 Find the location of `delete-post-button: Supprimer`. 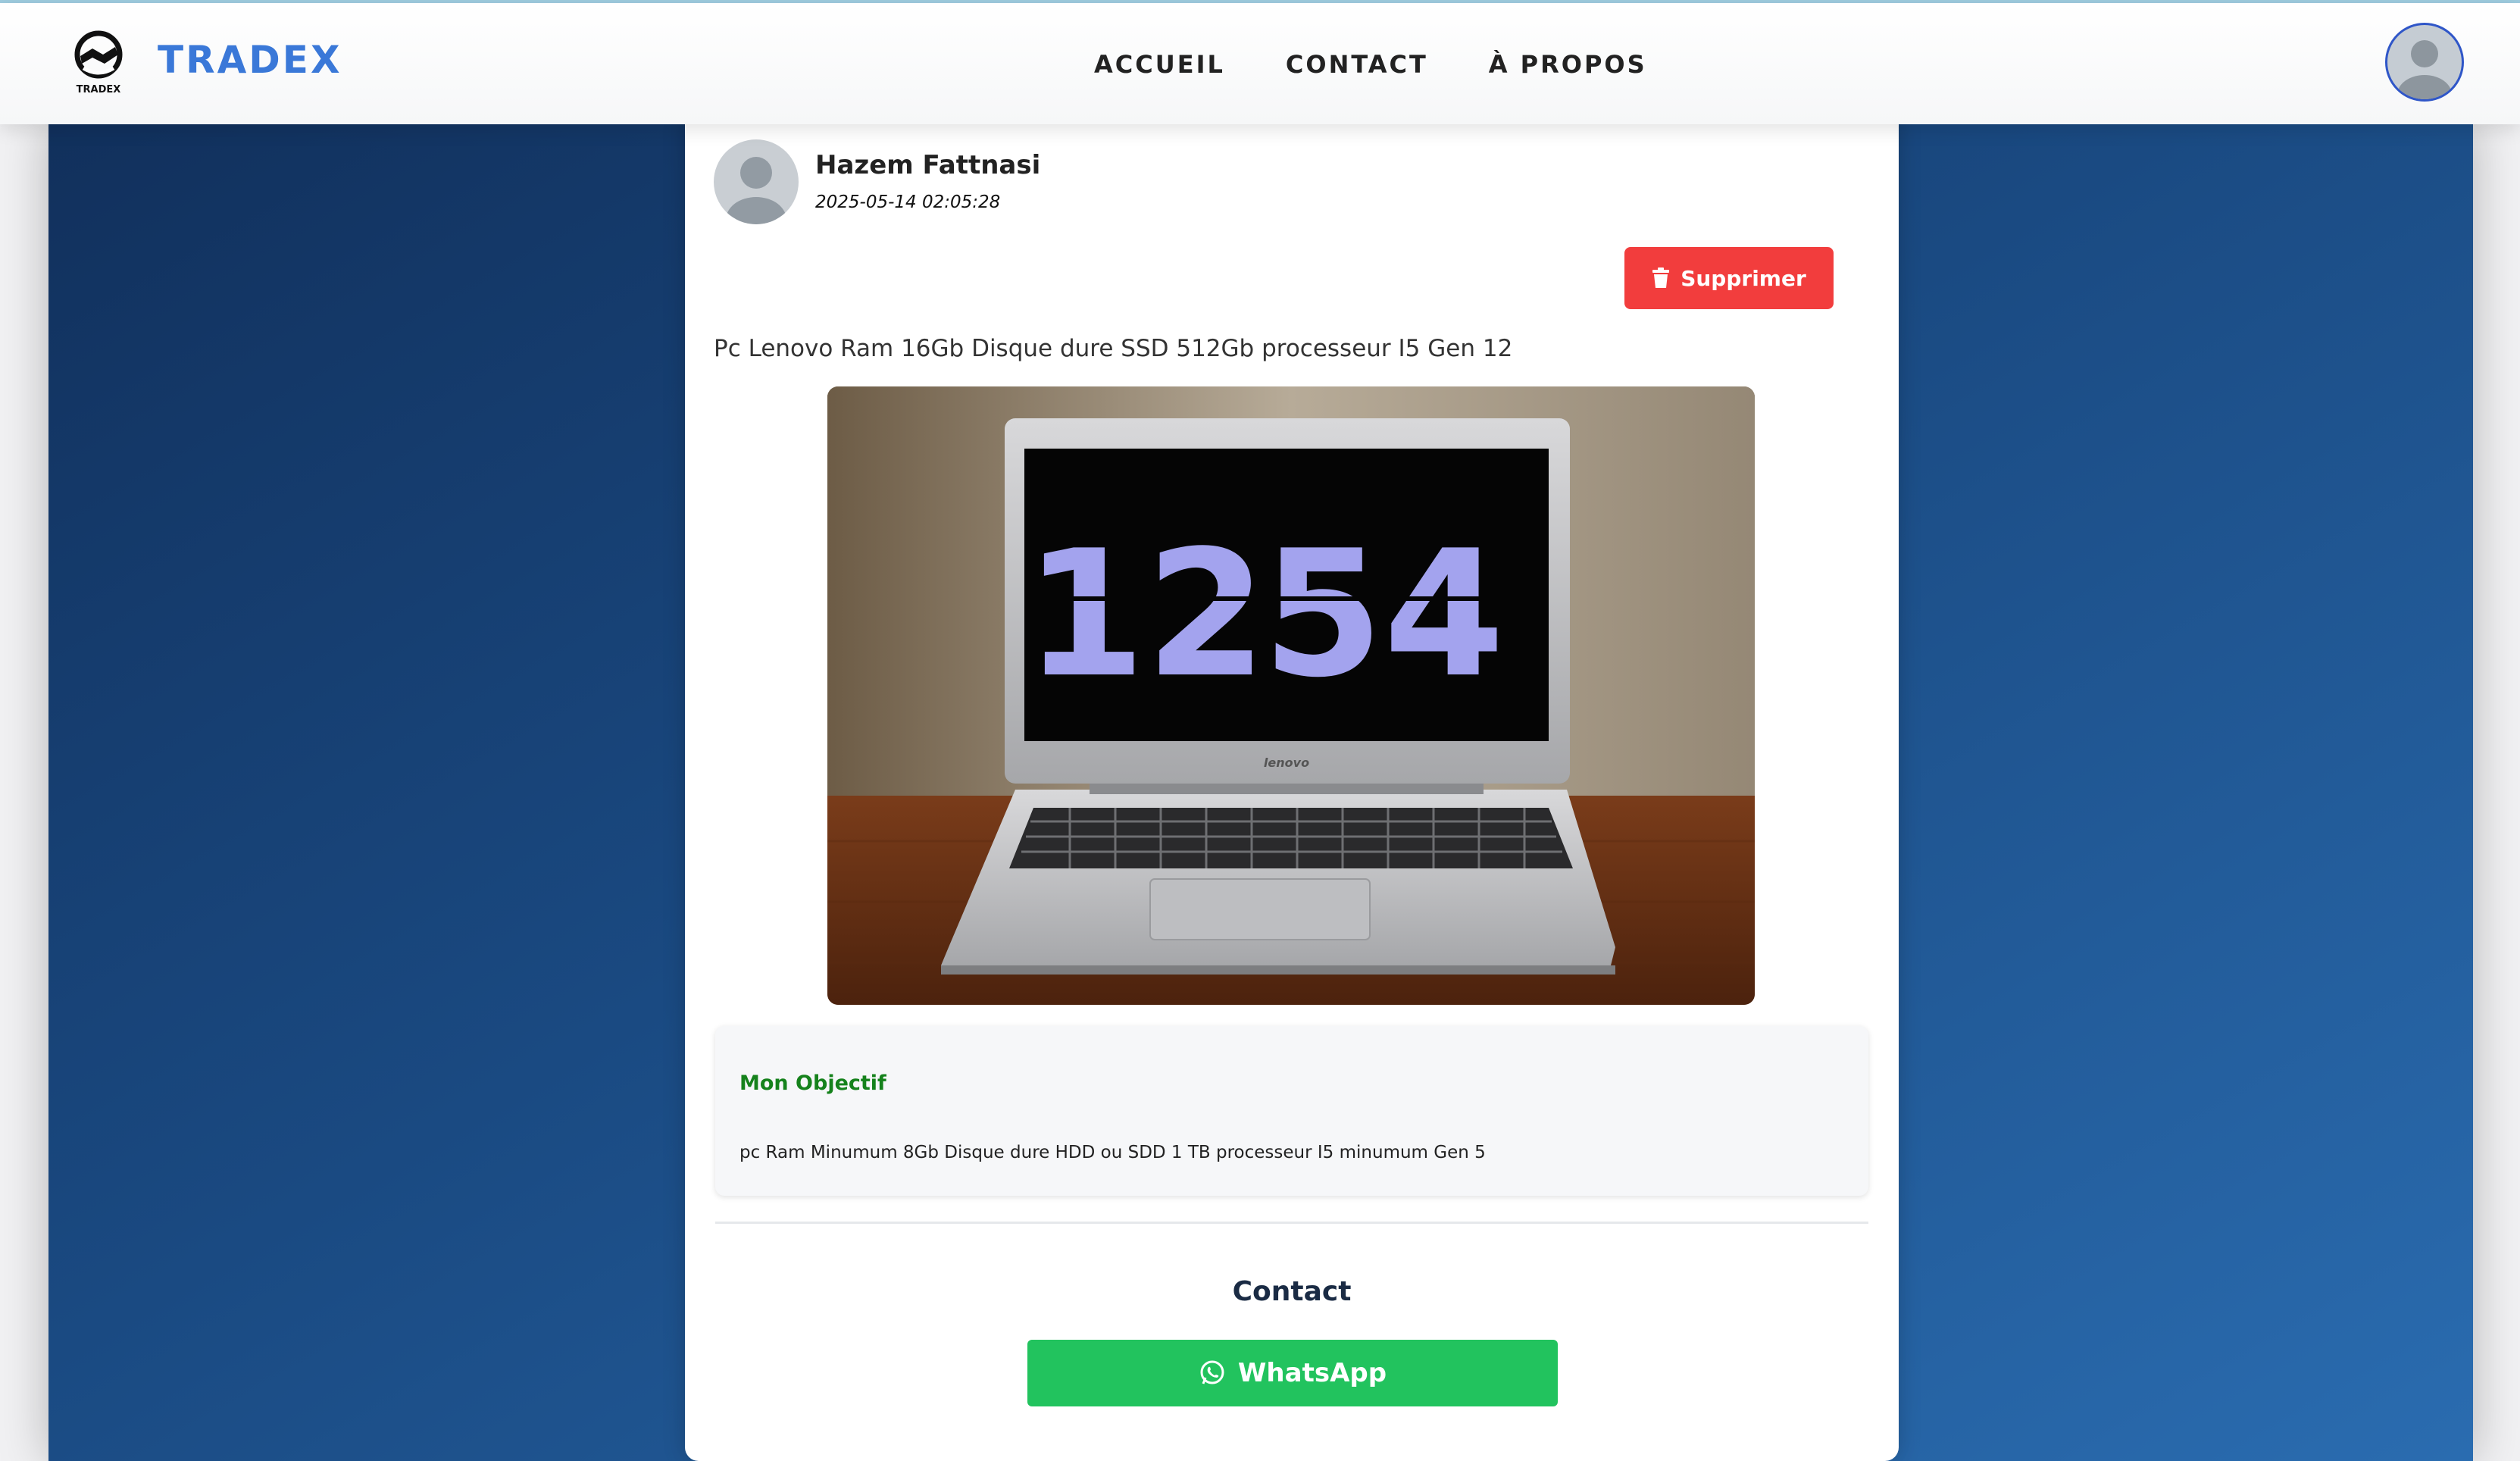

delete-post-button: Supprimer is located at coordinates (1729, 278).